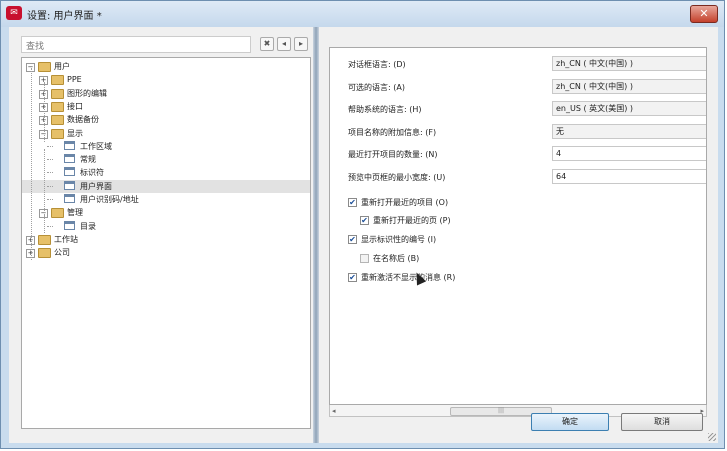  Describe the element at coordinates (87, 93) in the screenshot. I see `tree-item-label: 图形的编辑` at that location.